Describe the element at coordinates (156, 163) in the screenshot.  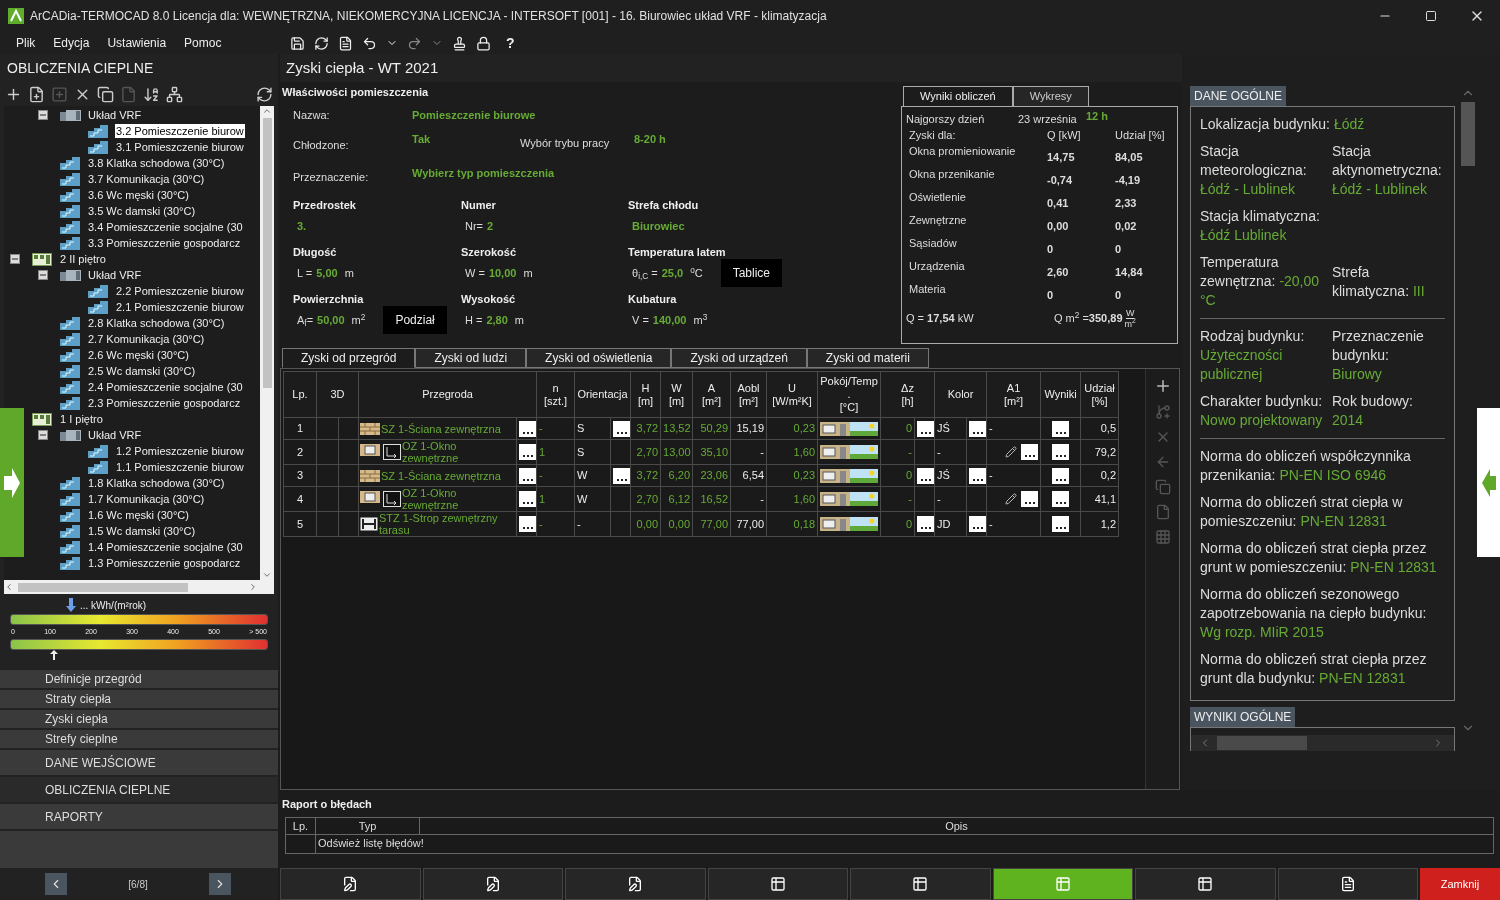
I see `tree-item: 3.8 Klatka schodowa (30°C)` at that location.